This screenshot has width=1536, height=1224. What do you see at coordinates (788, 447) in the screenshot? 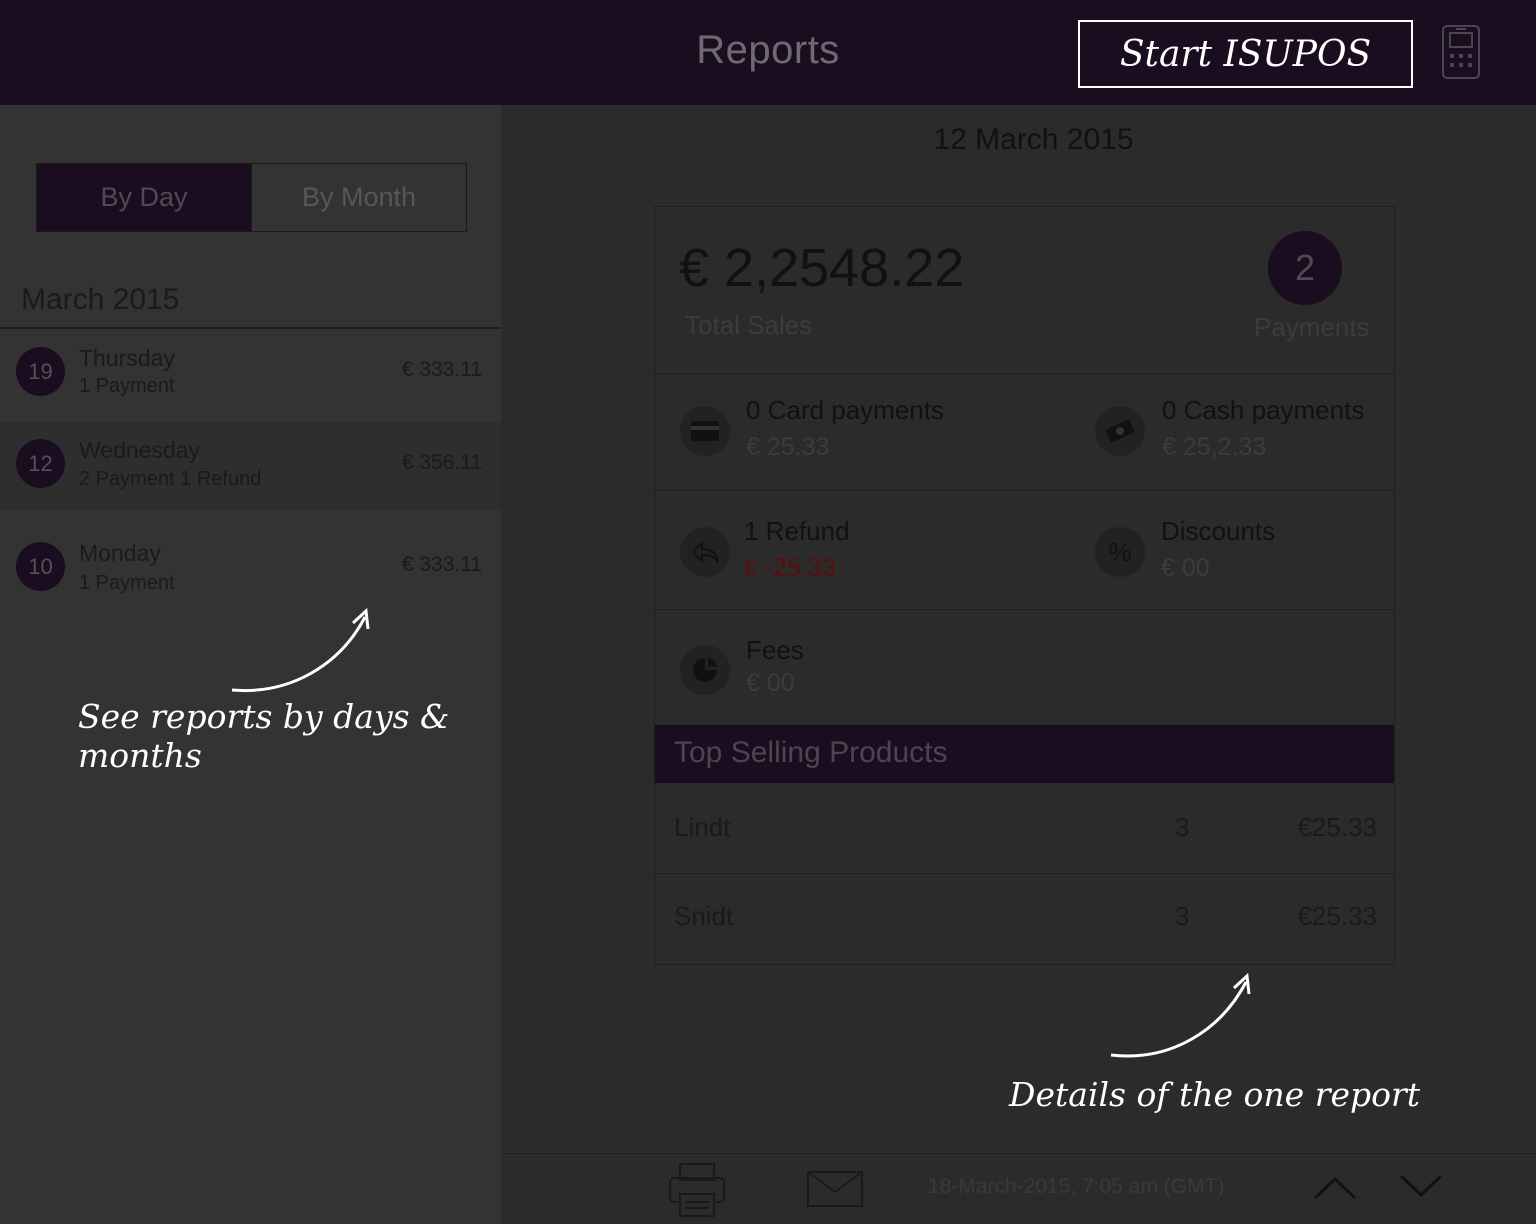
I see `card-payments-value: € 25.33` at bounding box center [788, 447].